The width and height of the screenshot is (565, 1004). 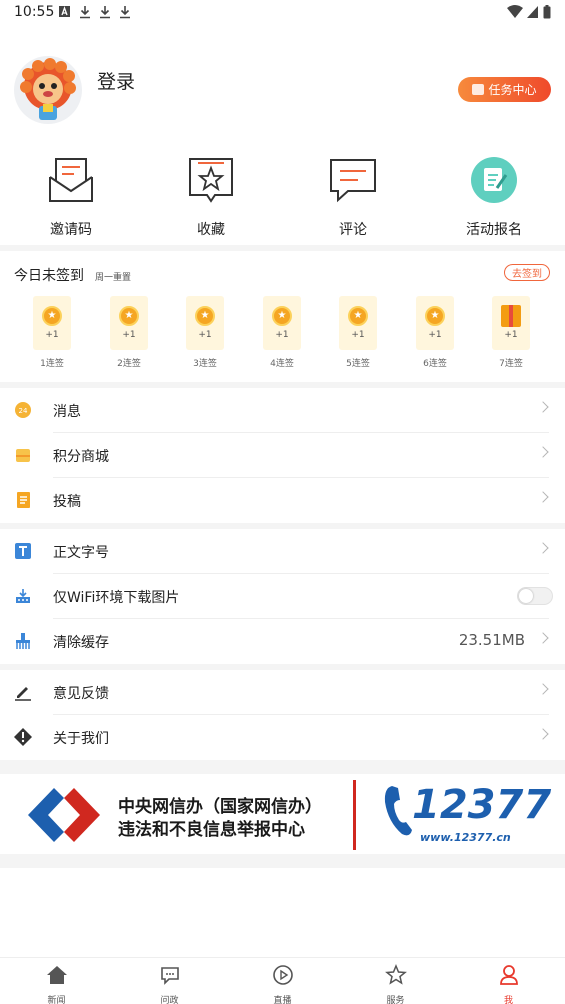 I want to click on service-icon, so click(x=395, y=974).